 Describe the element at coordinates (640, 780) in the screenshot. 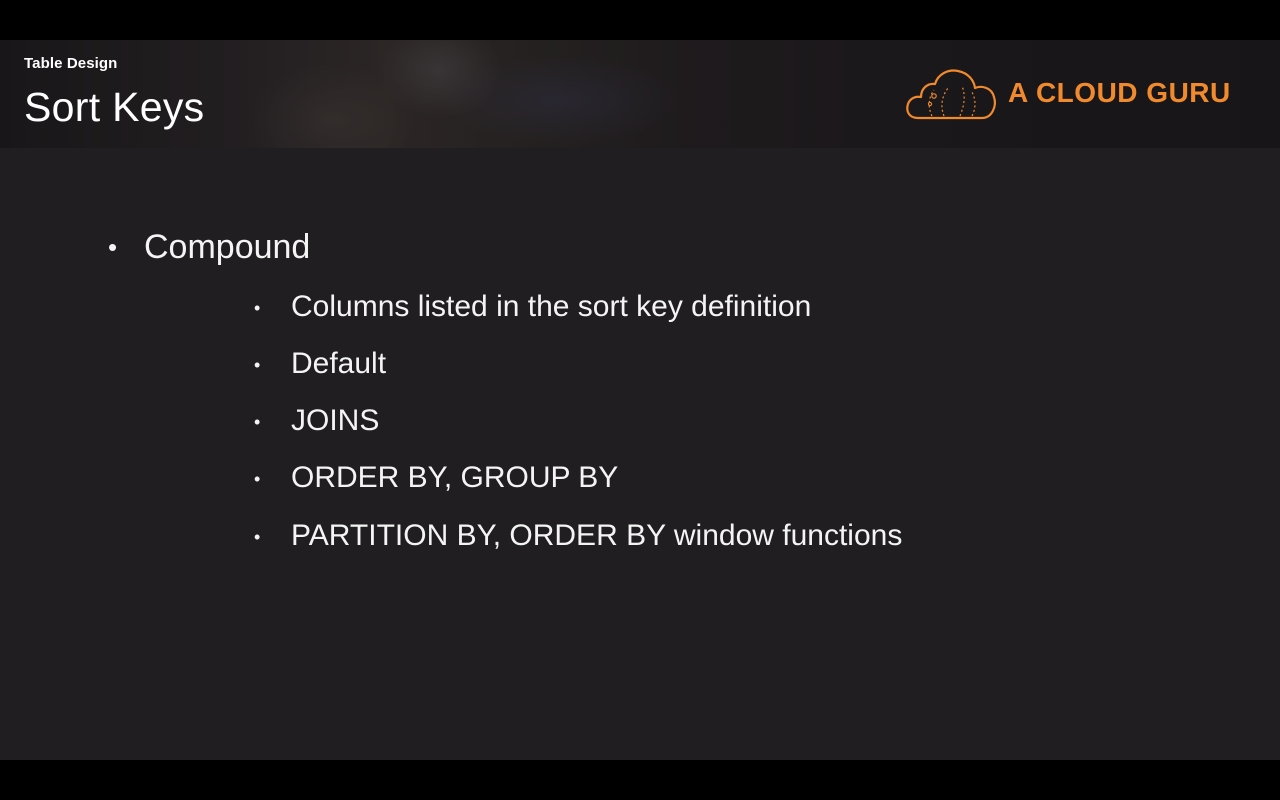

I see `letterbox-bottom` at that location.